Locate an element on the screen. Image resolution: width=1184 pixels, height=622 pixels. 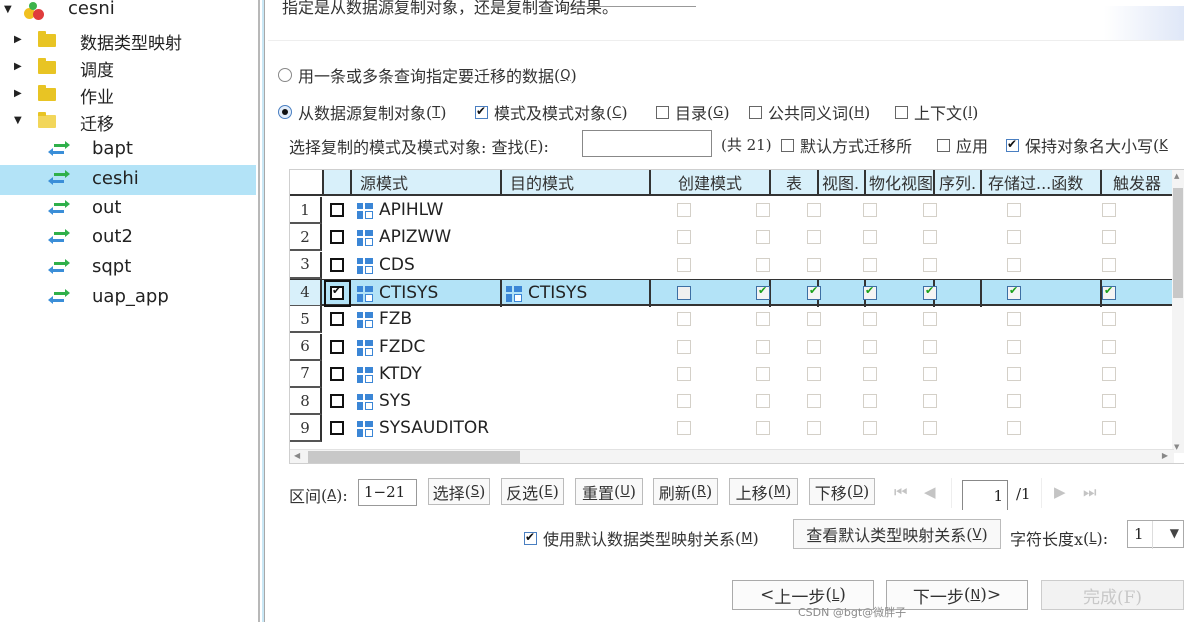
scroll-left-icon: ◀ is located at coordinates (297, 455).